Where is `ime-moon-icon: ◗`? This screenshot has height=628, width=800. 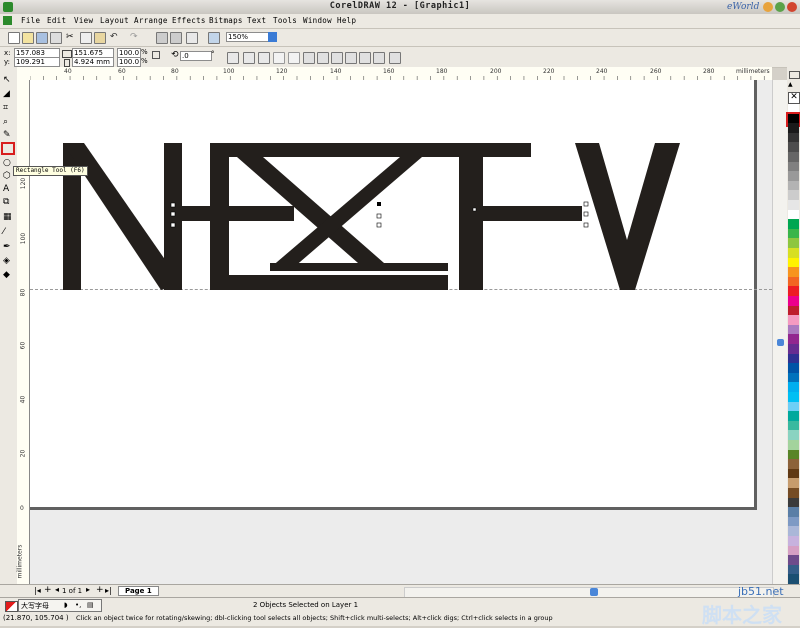 ime-moon-icon: ◗ is located at coordinates (66, 605).